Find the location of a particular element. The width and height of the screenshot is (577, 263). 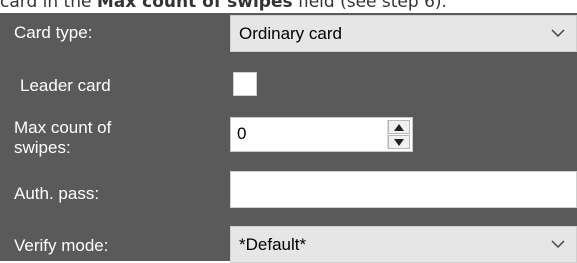

spin-up-button is located at coordinates (399, 127).